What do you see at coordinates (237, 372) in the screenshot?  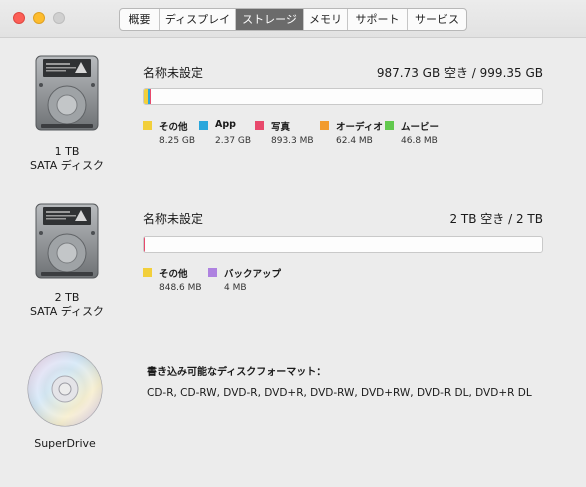 I see `writable-formats-title: 書き込み可能なディスクフォーマット：` at bounding box center [237, 372].